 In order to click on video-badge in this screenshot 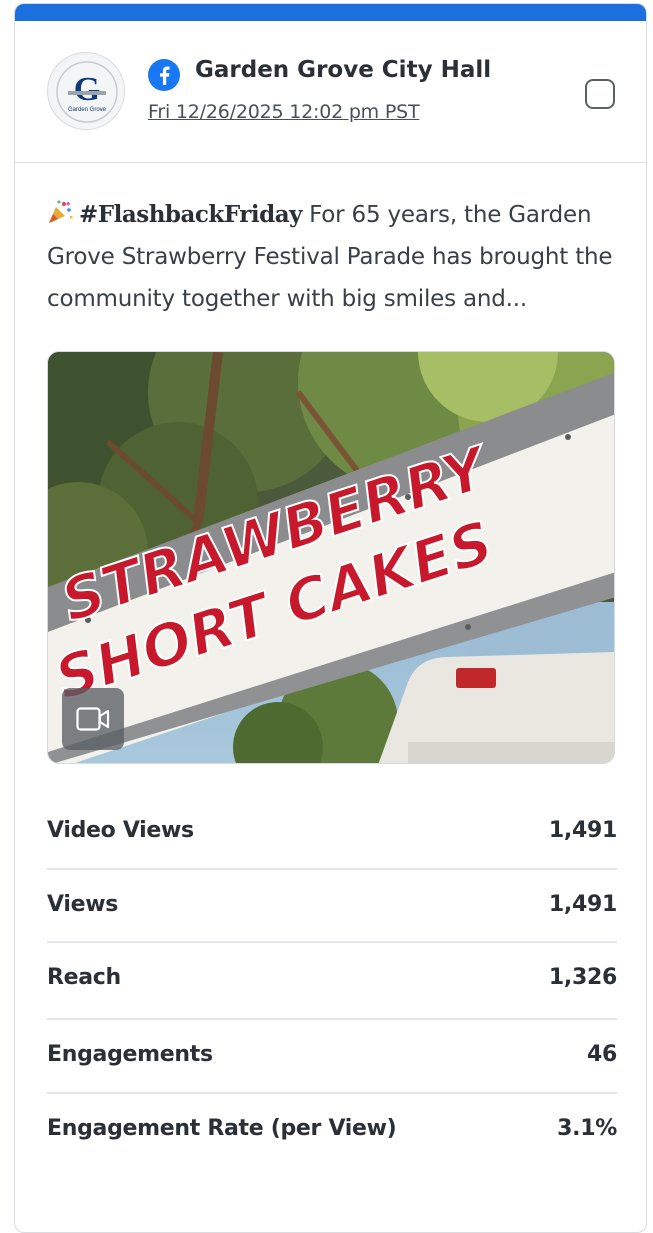, I will do `click(93, 719)`.